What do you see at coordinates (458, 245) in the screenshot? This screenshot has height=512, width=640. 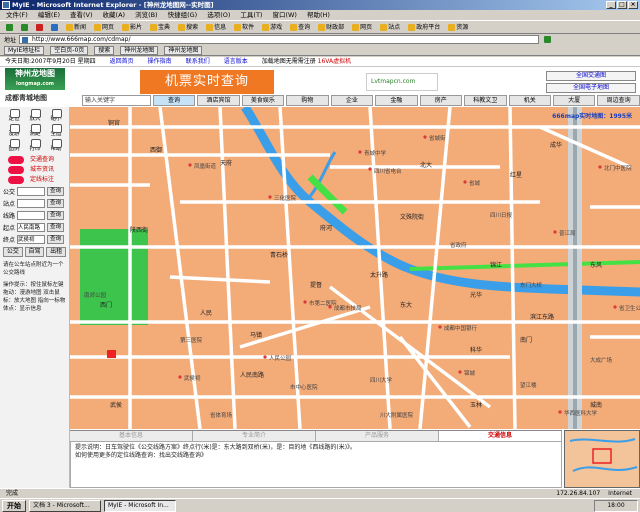 I see `poi-label: 省政府` at bounding box center [458, 245].